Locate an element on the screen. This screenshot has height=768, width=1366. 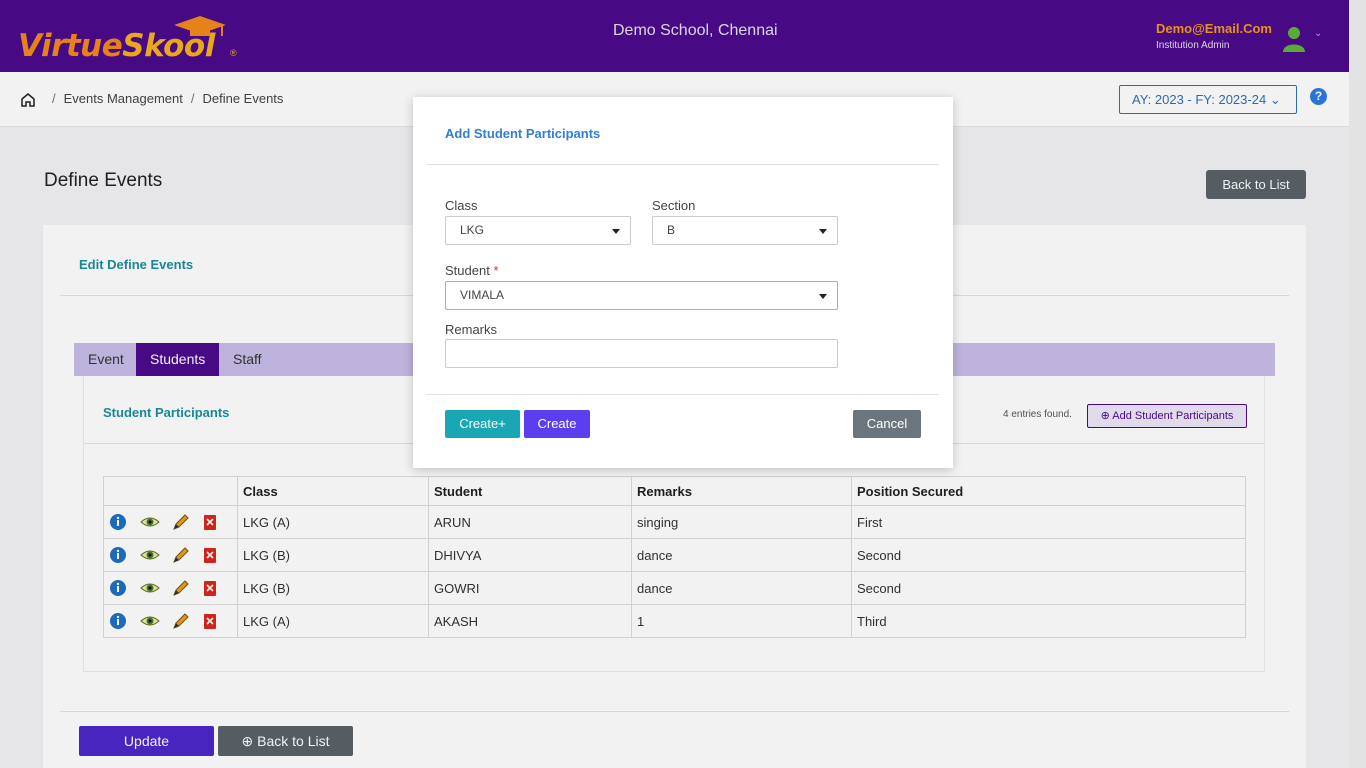
required-marker: * is located at coordinates (496, 270).